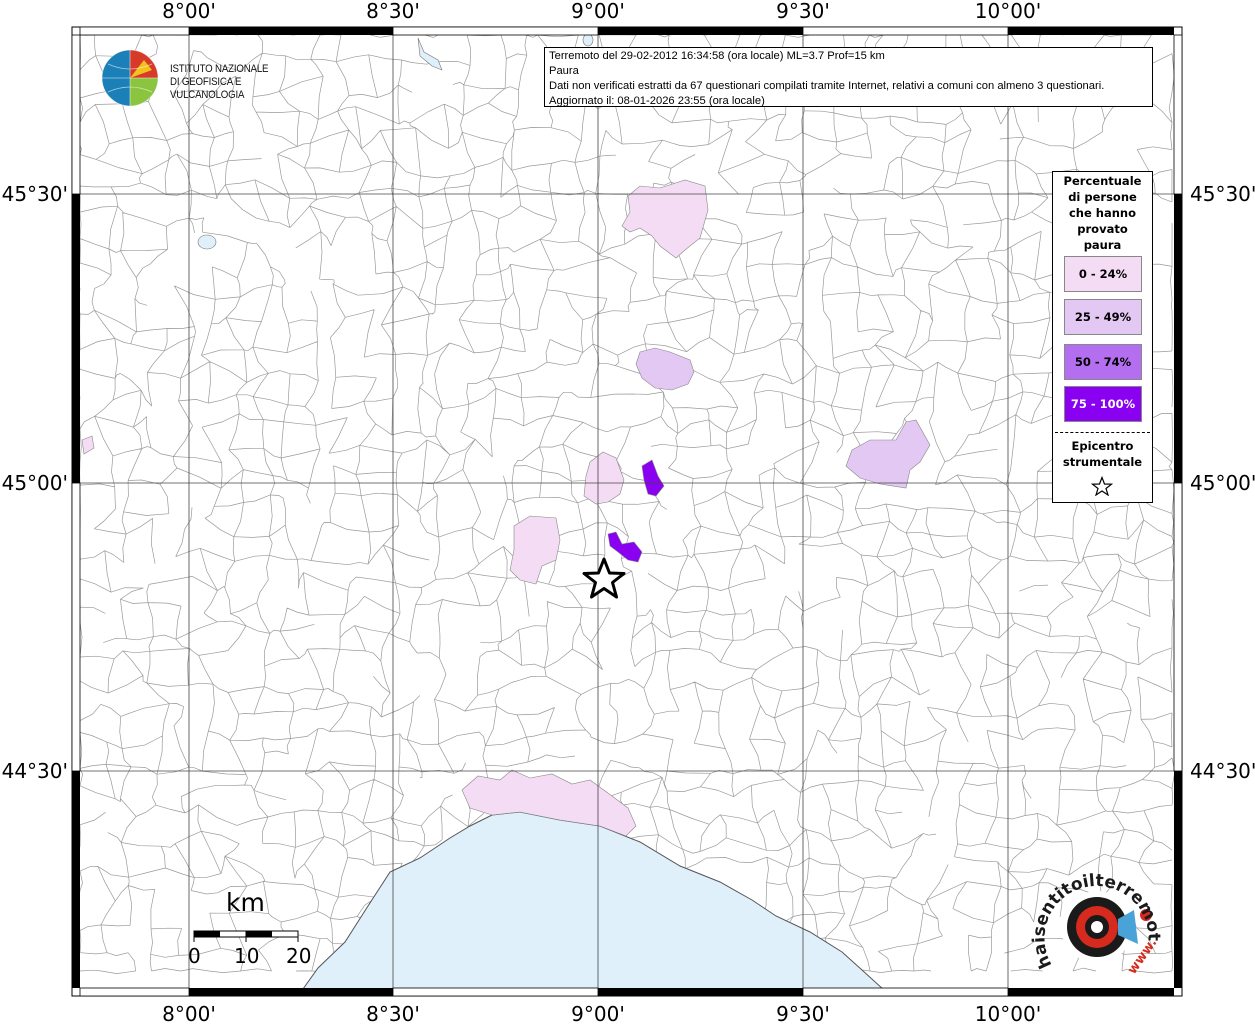  Describe the element at coordinates (1102, 197) in the screenshot. I see `legend-title-line: di persone` at that location.